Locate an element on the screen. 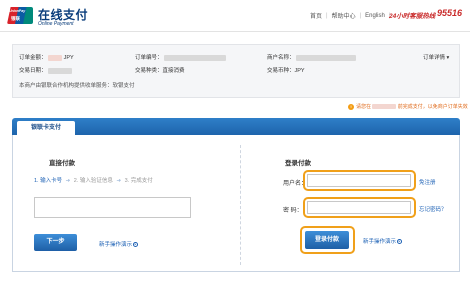  top-nav: 首页 | 帮助中心 | English | is located at coordinates (350, 16).